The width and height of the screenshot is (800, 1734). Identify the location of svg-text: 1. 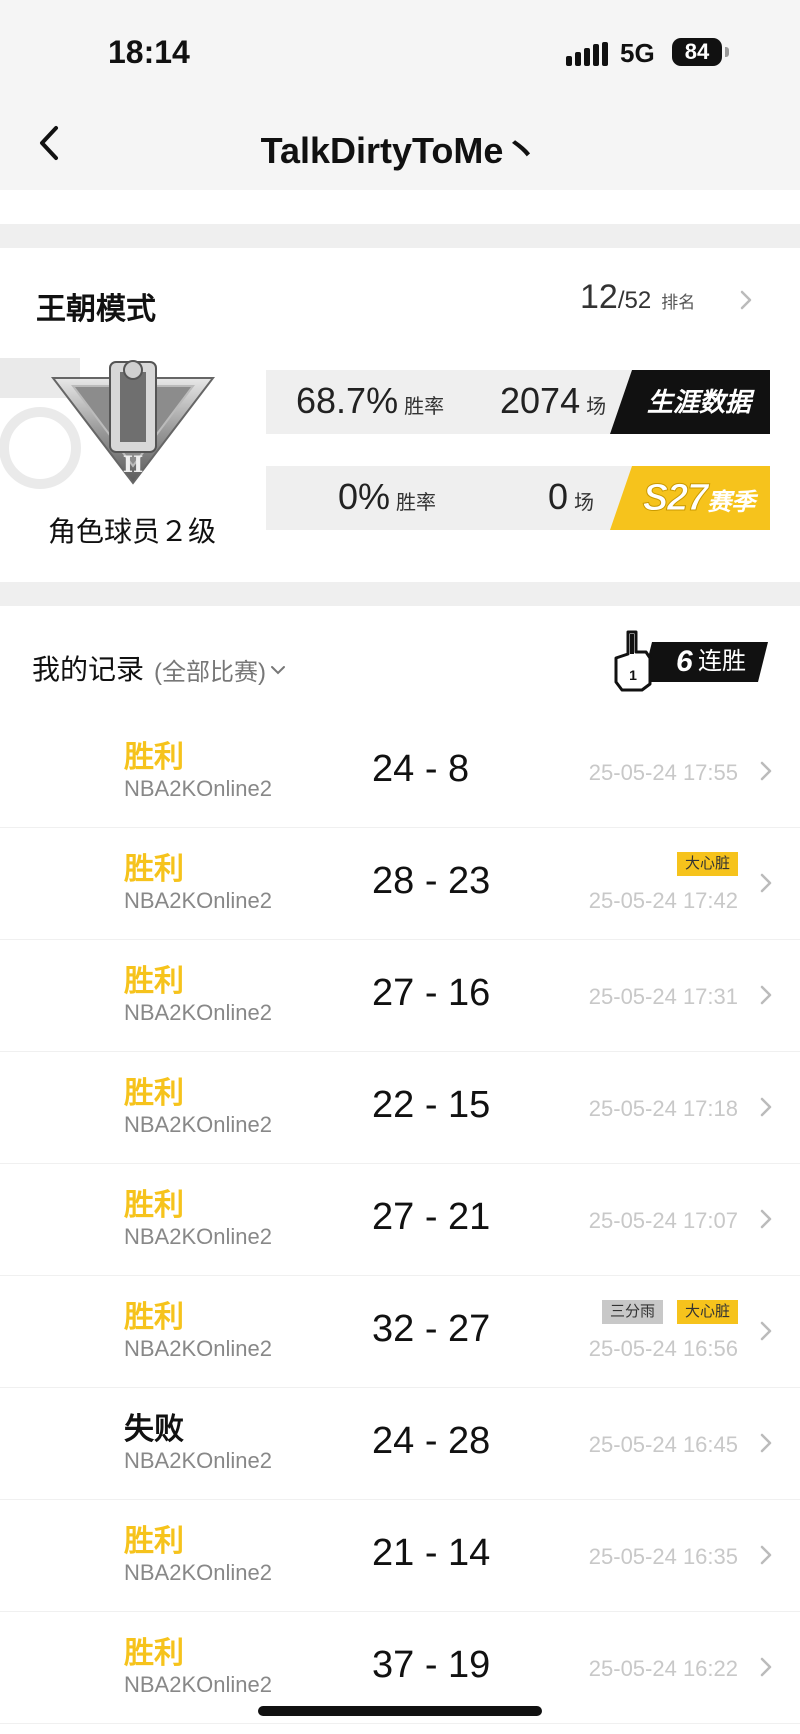
(633, 675).